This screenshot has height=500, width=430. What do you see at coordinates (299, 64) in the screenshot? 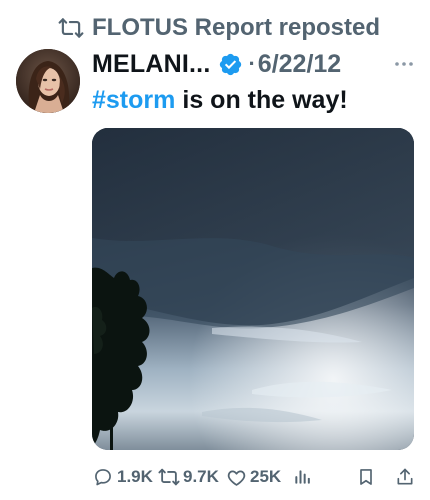
I see `post-date: 6/22/12` at bounding box center [299, 64].